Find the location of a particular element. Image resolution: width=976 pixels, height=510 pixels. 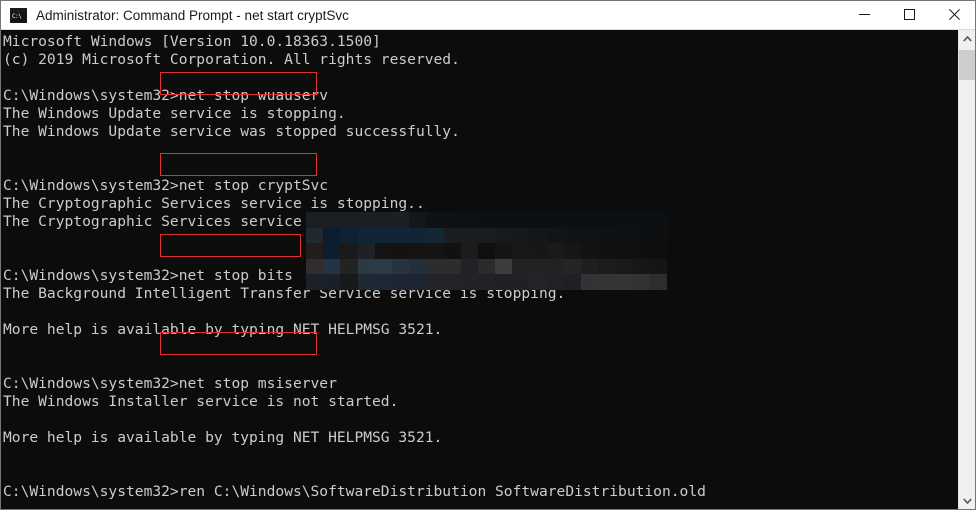

scroll-down-button is located at coordinates (967, 500).